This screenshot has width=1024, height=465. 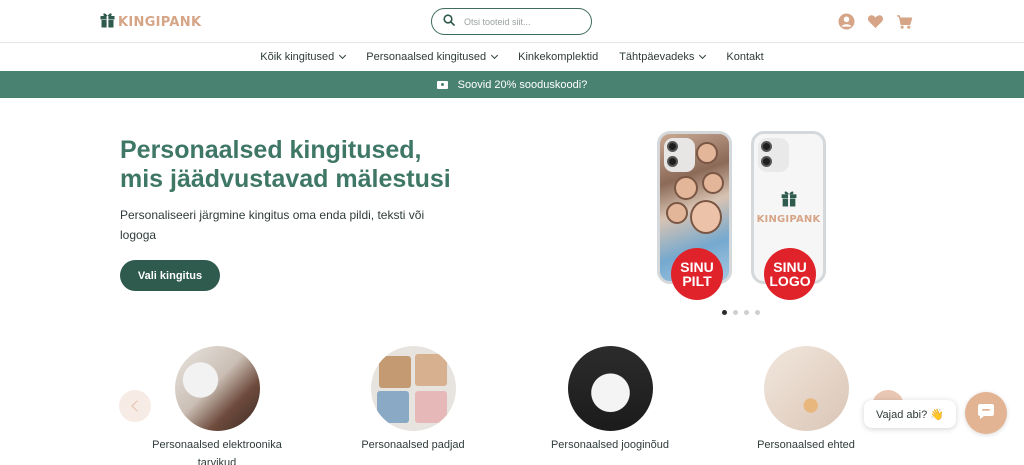 I want to click on nav-label: Kontakt, so click(x=745, y=57).